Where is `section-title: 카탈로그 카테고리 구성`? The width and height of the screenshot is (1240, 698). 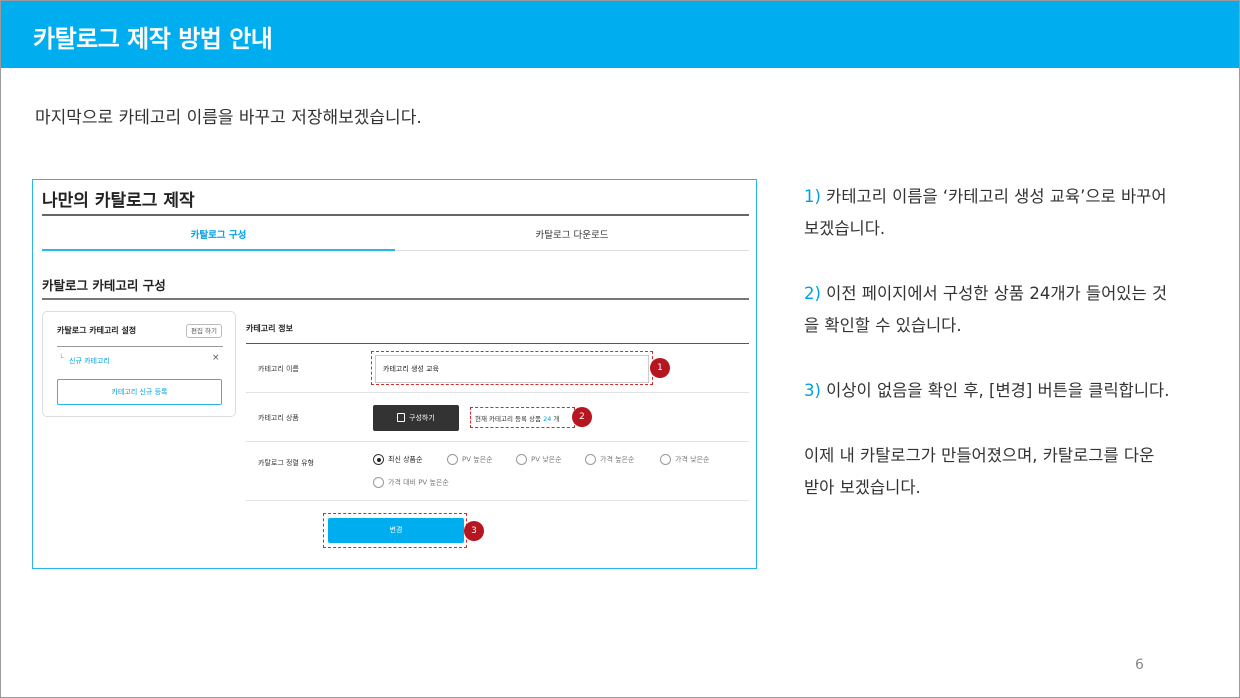
section-title: 카탈로그 카테고리 구성 is located at coordinates (104, 285).